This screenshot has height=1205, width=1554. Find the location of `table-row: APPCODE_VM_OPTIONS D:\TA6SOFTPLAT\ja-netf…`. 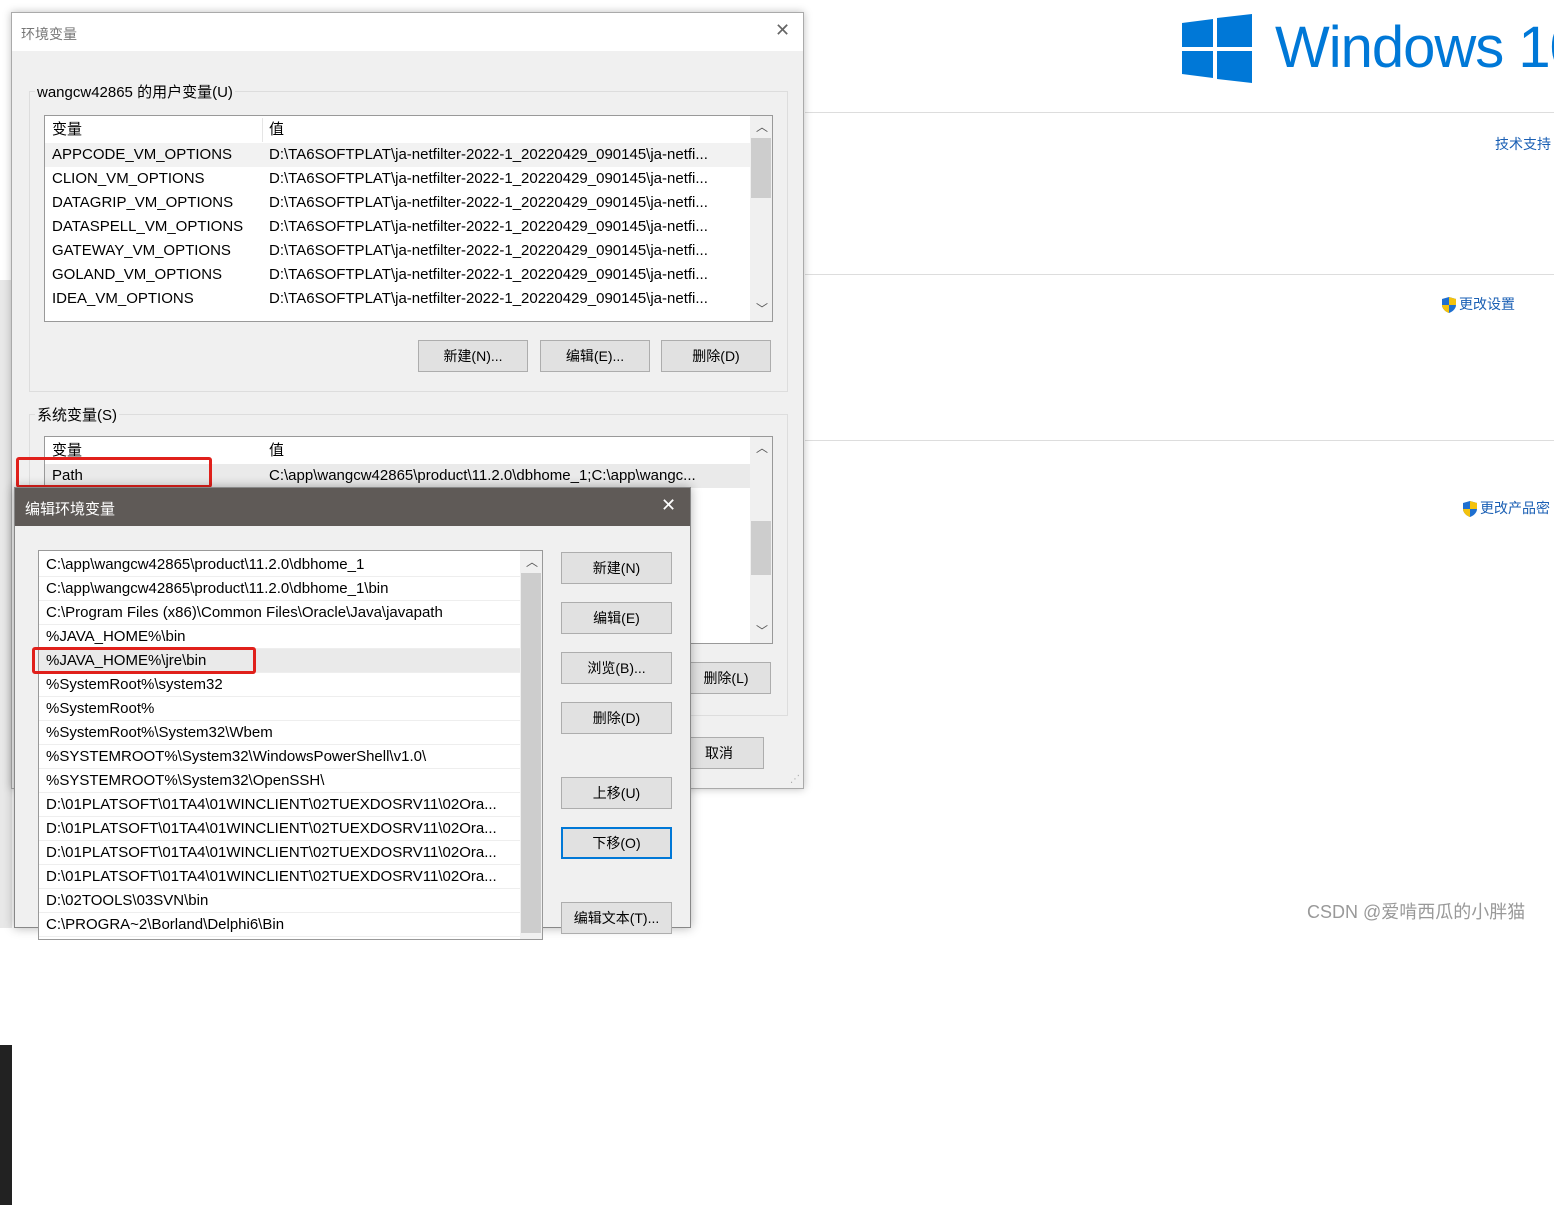

table-row: APPCODE_VM_OPTIONS D:\TA6SOFTPLAT\ja-netf… is located at coordinates (397, 155).